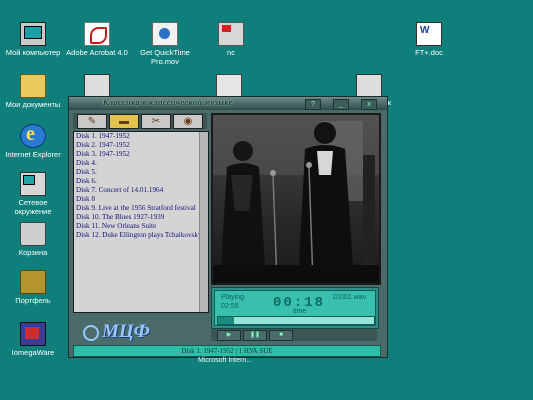  I want to click on playlist-item: Disk 11. New Orleans Suite, so click(141, 226).